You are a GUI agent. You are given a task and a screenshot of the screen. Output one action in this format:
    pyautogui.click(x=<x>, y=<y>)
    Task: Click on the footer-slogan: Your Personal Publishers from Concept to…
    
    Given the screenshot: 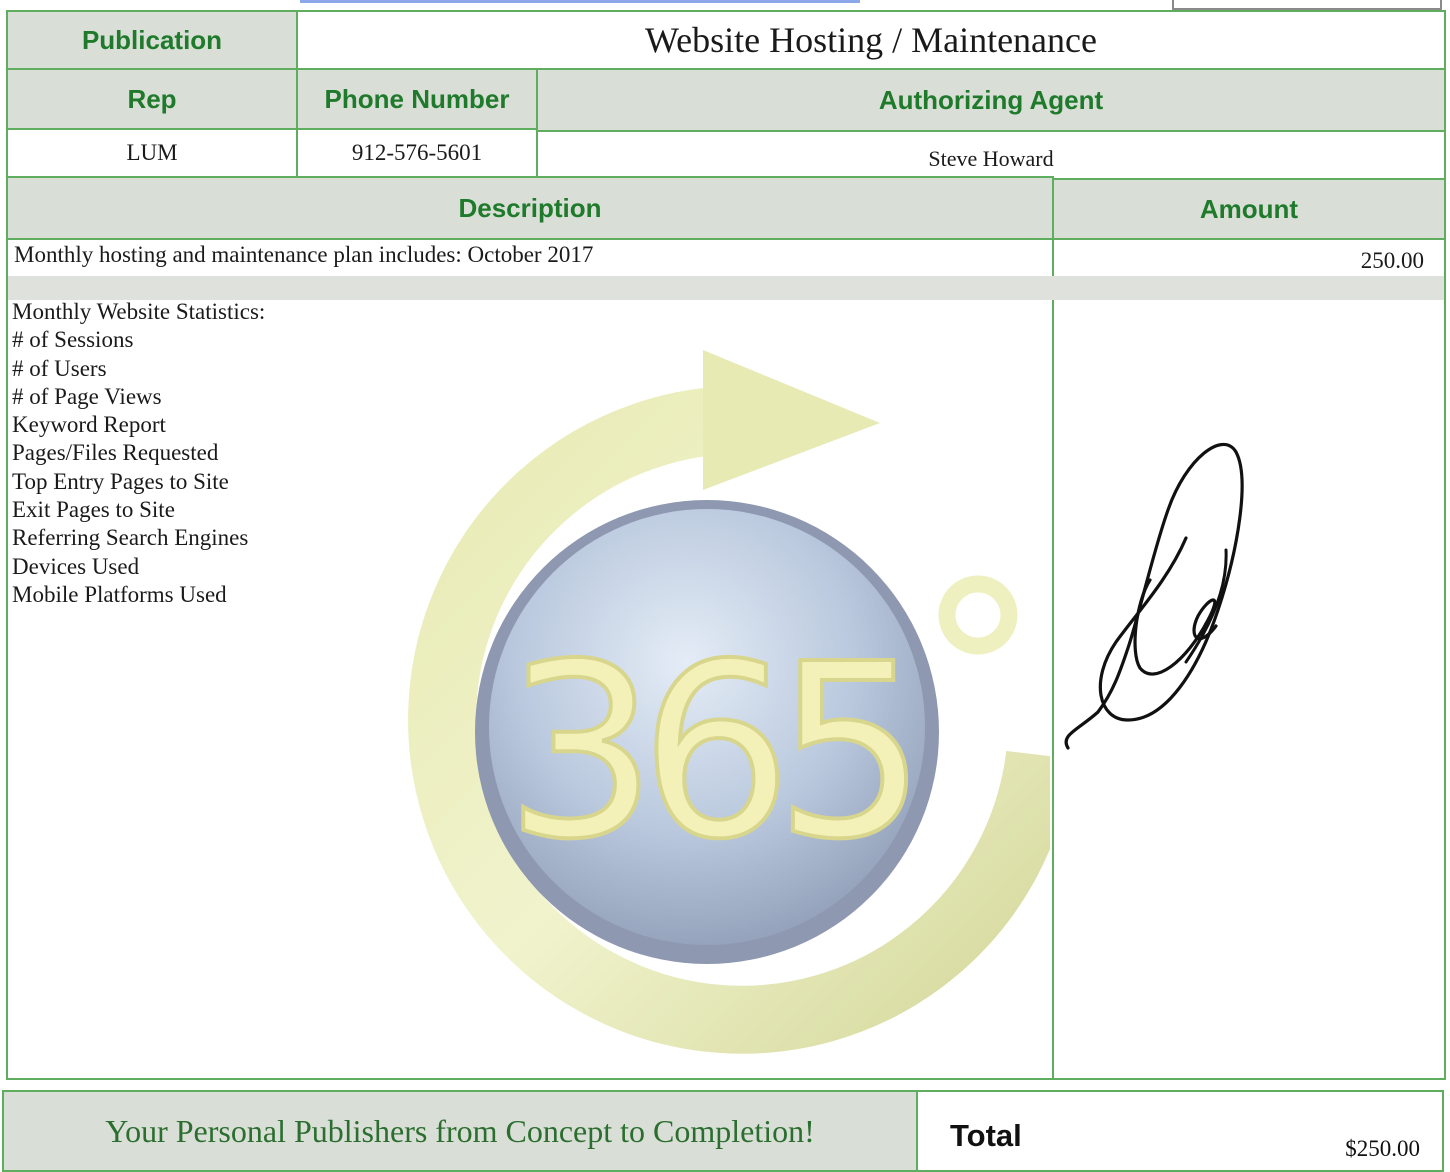 What is the action you would take?
    pyautogui.click(x=460, y=1130)
    